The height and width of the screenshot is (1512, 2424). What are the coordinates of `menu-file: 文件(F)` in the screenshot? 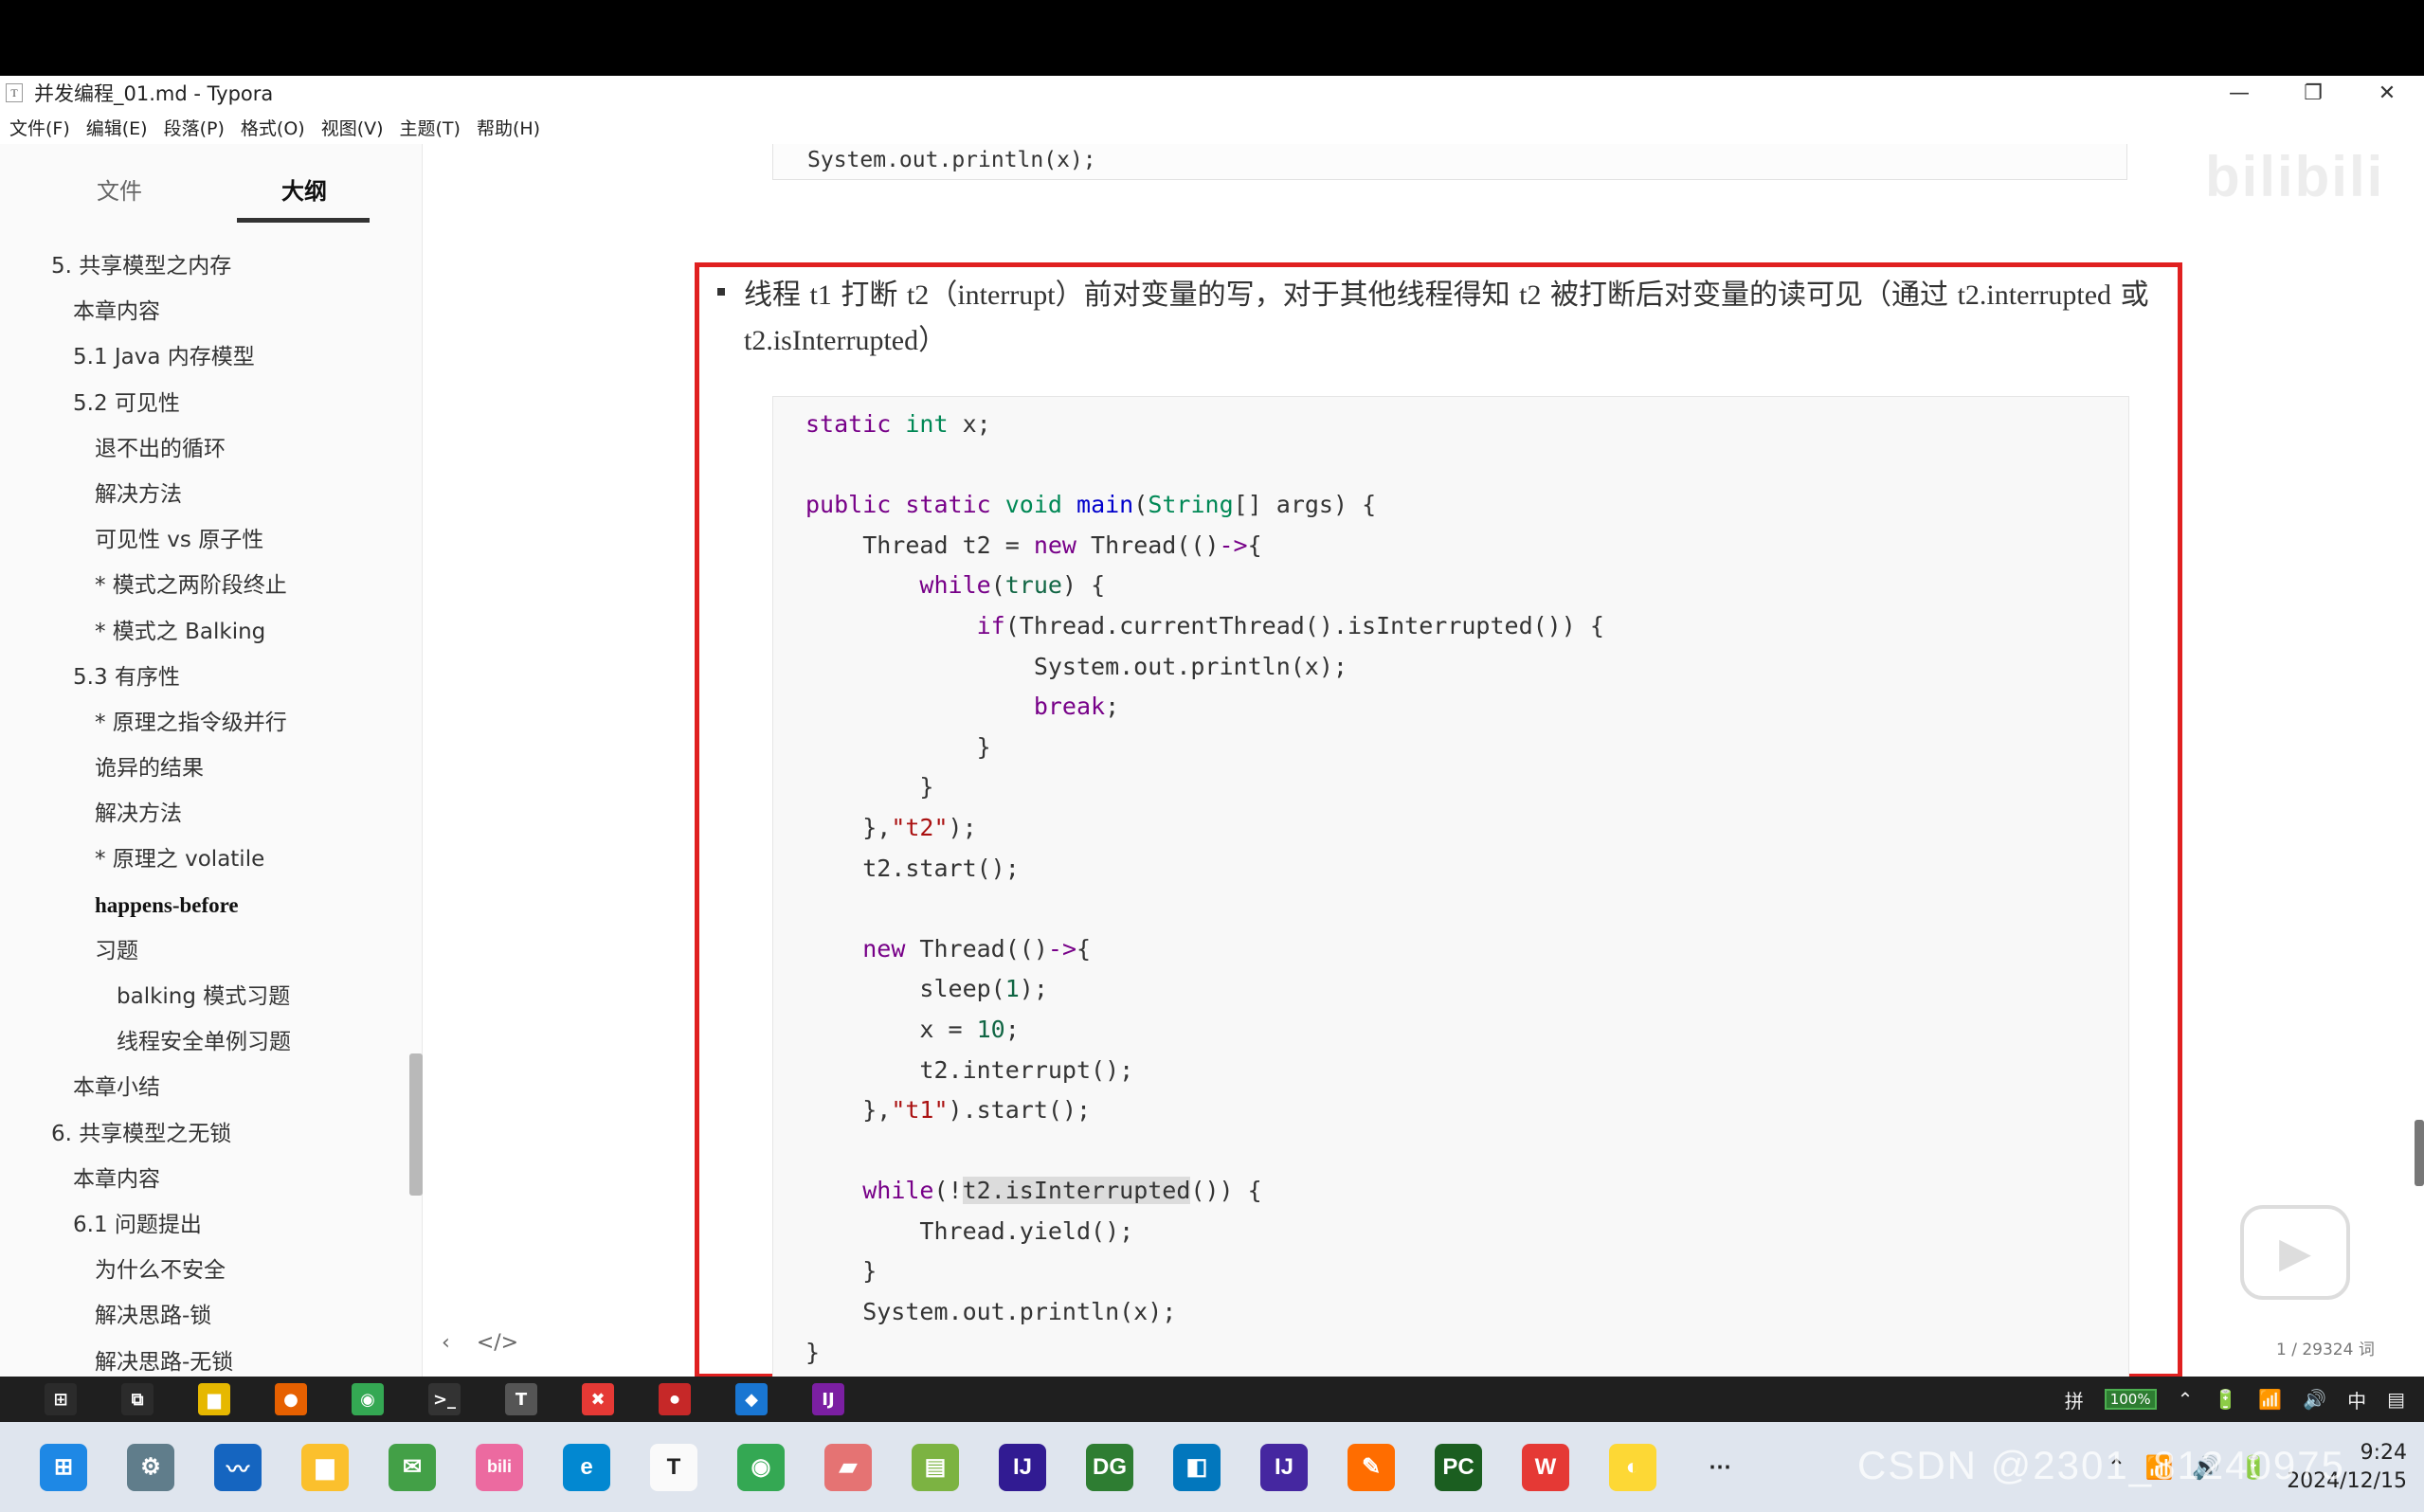 It's located at (39, 127).